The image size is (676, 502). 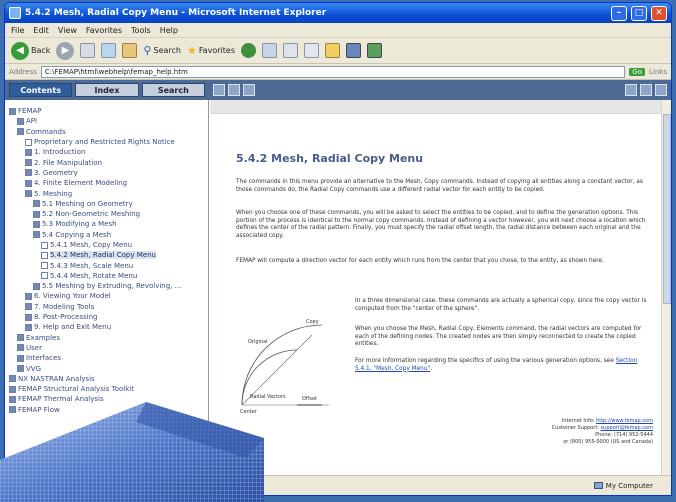 What do you see at coordinates (646, 90) in the screenshot?
I see `glossary-icon` at bounding box center [646, 90].